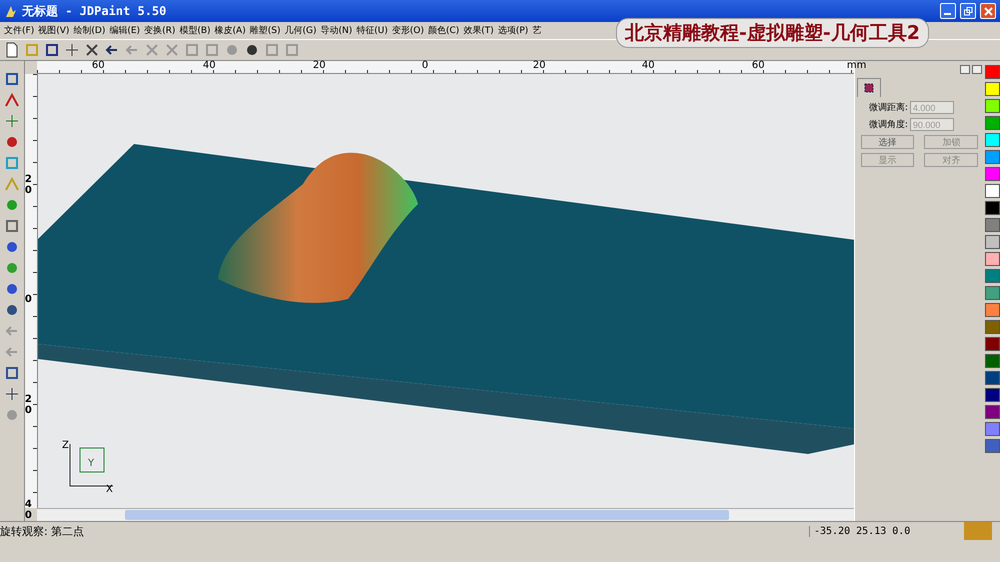  Describe the element at coordinates (124, 30) in the screenshot. I see `menu-item: 编辑(E)` at that location.